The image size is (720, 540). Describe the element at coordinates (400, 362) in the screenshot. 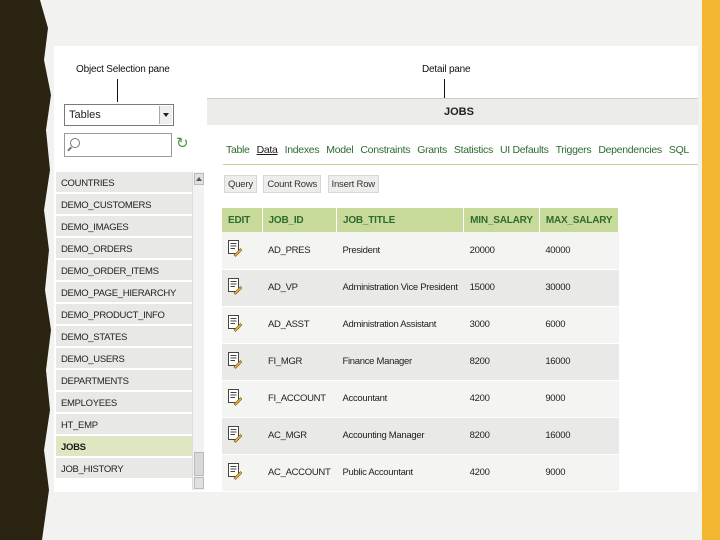

I see `table-cell: Finance Manager` at that location.